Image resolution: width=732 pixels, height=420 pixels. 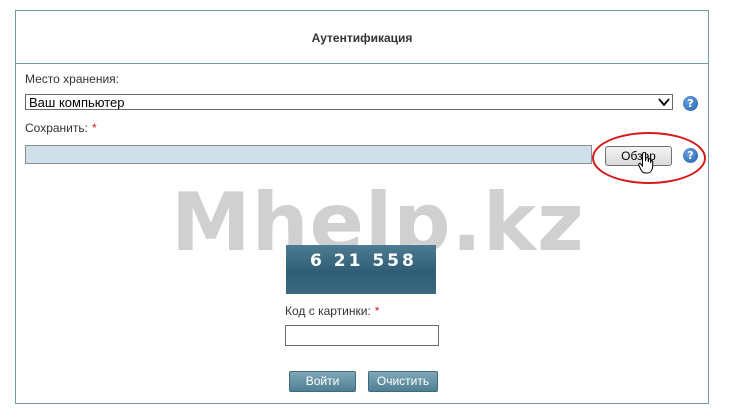 I want to click on storage-select-value: Ваш компьютер, so click(x=77, y=102).